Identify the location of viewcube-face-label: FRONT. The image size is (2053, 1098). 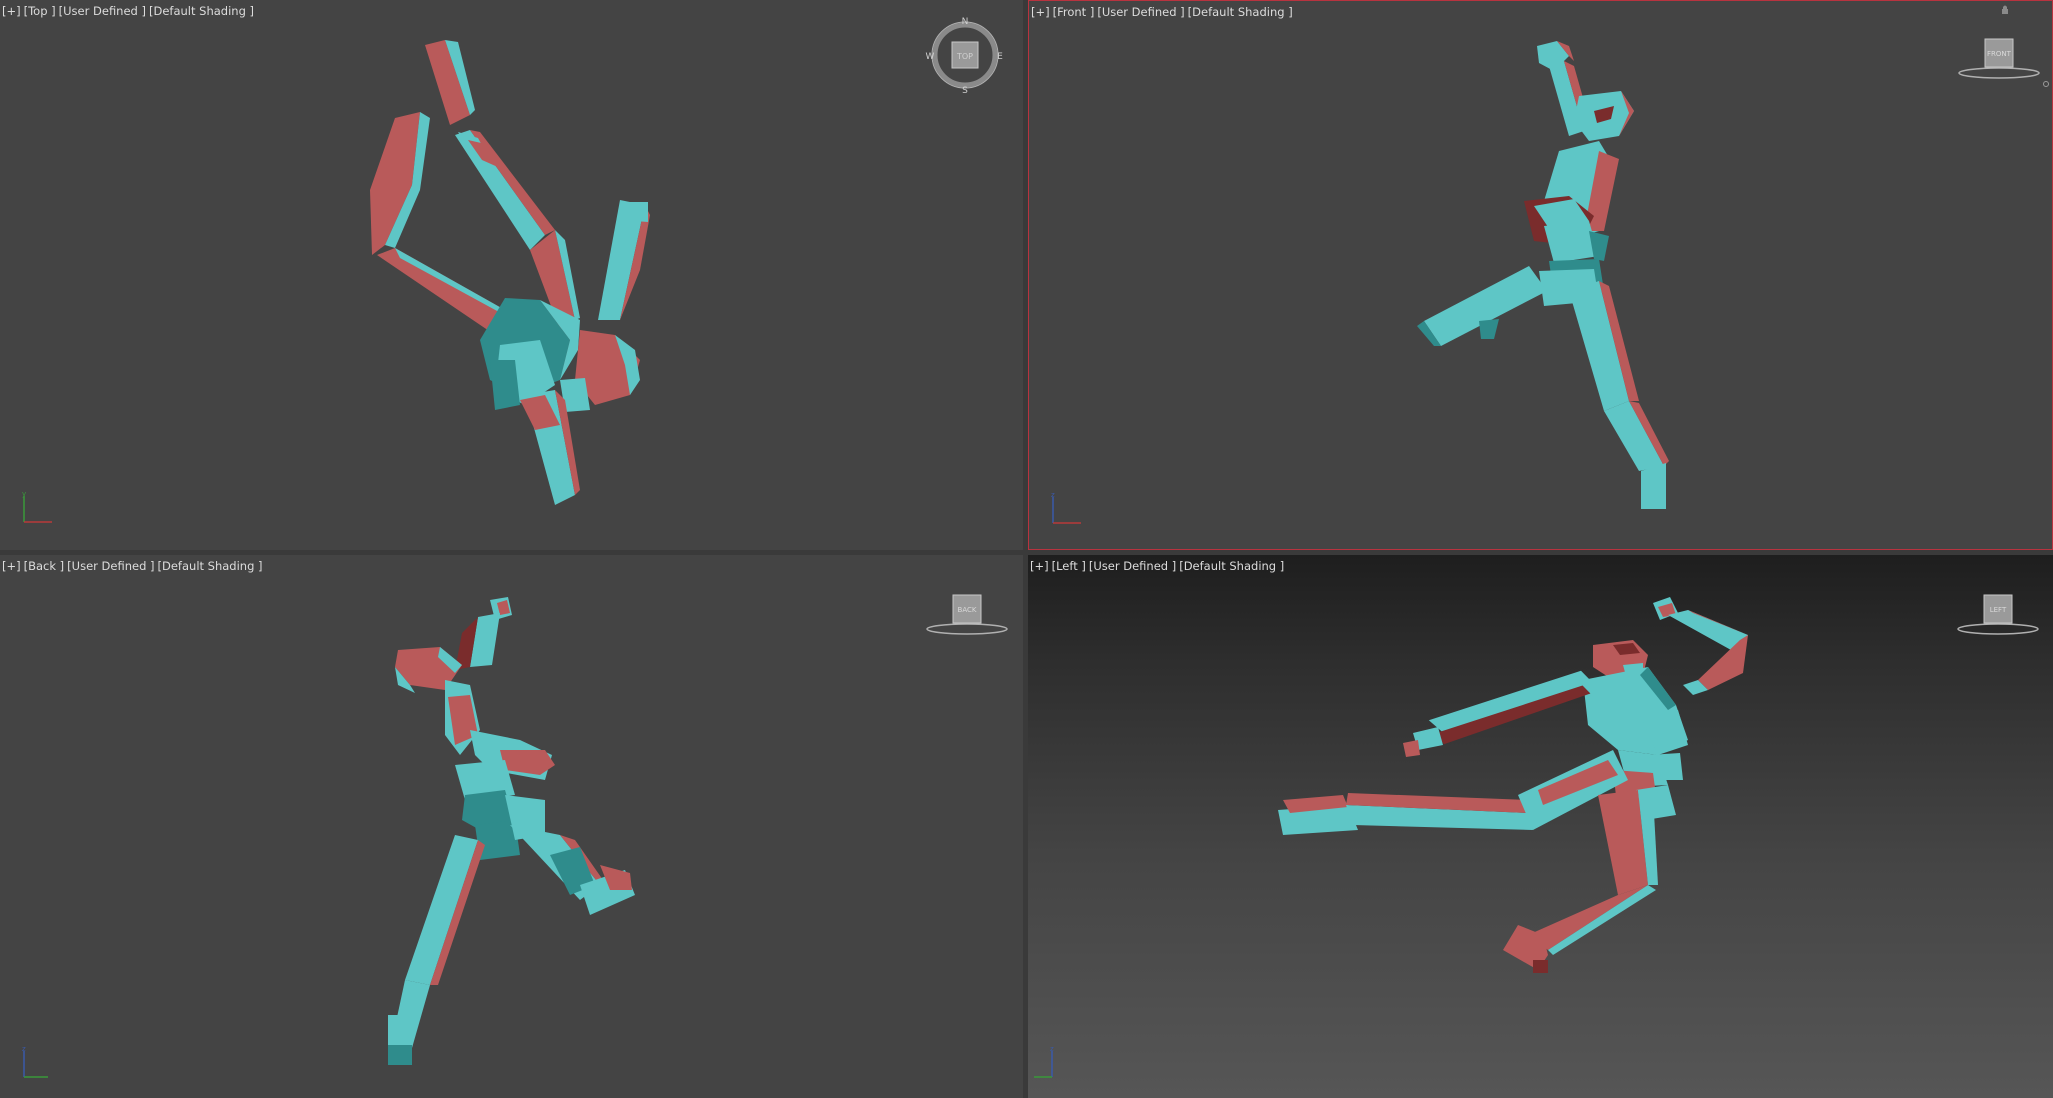
(1999, 54).